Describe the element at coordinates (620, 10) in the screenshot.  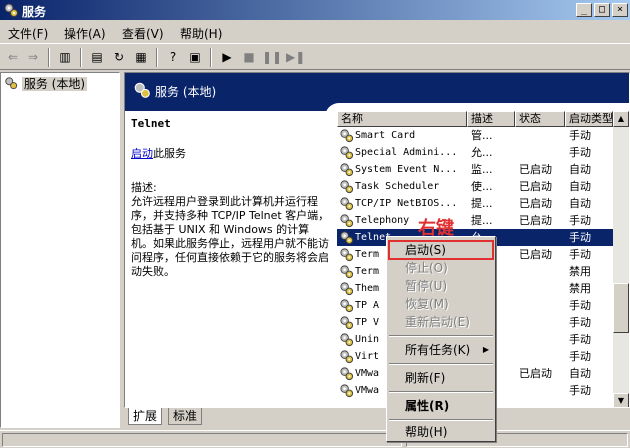
I see `close-button: ×` at that location.